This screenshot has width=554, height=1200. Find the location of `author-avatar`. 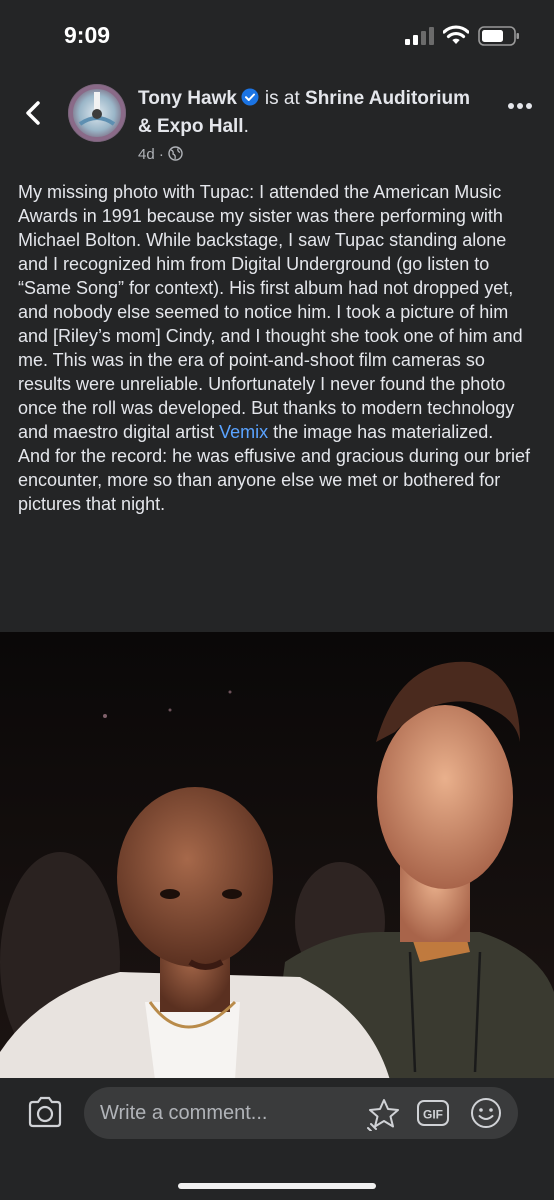

author-avatar is located at coordinates (97, 113).